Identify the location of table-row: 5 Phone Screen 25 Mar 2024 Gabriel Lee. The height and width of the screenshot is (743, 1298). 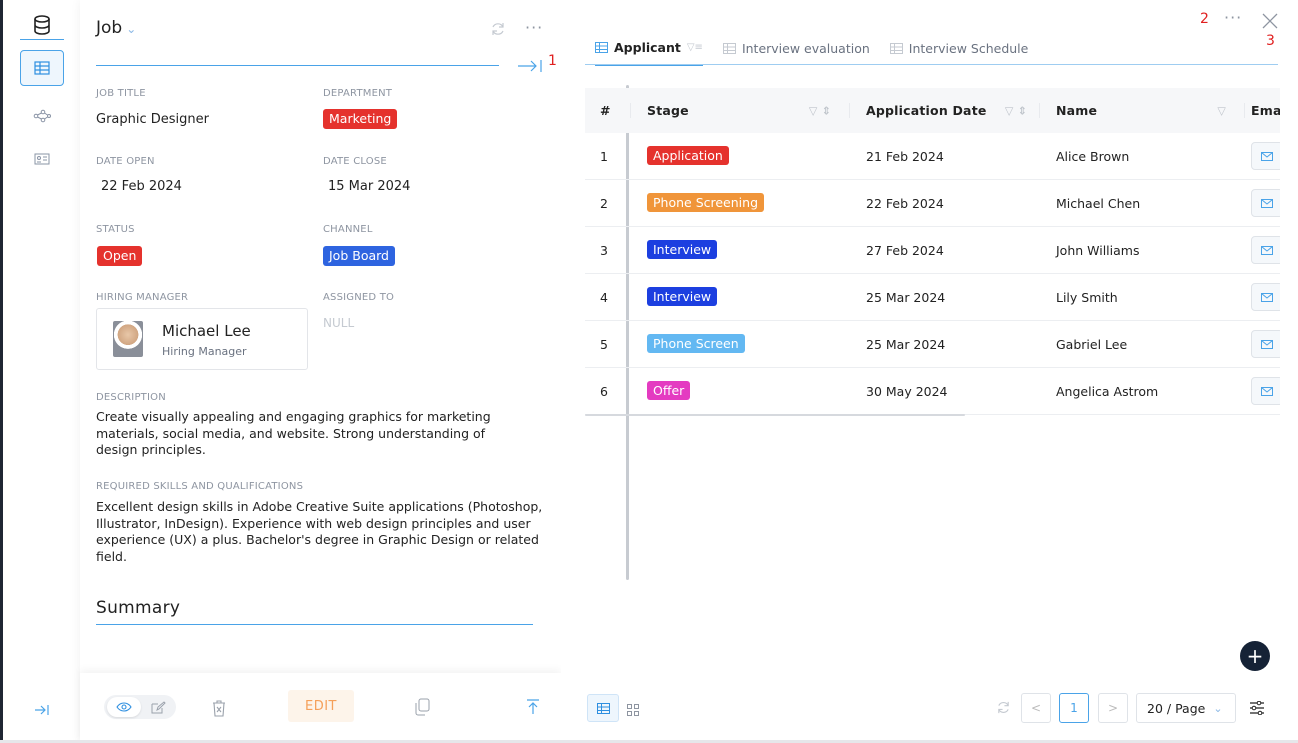
(932, 344).